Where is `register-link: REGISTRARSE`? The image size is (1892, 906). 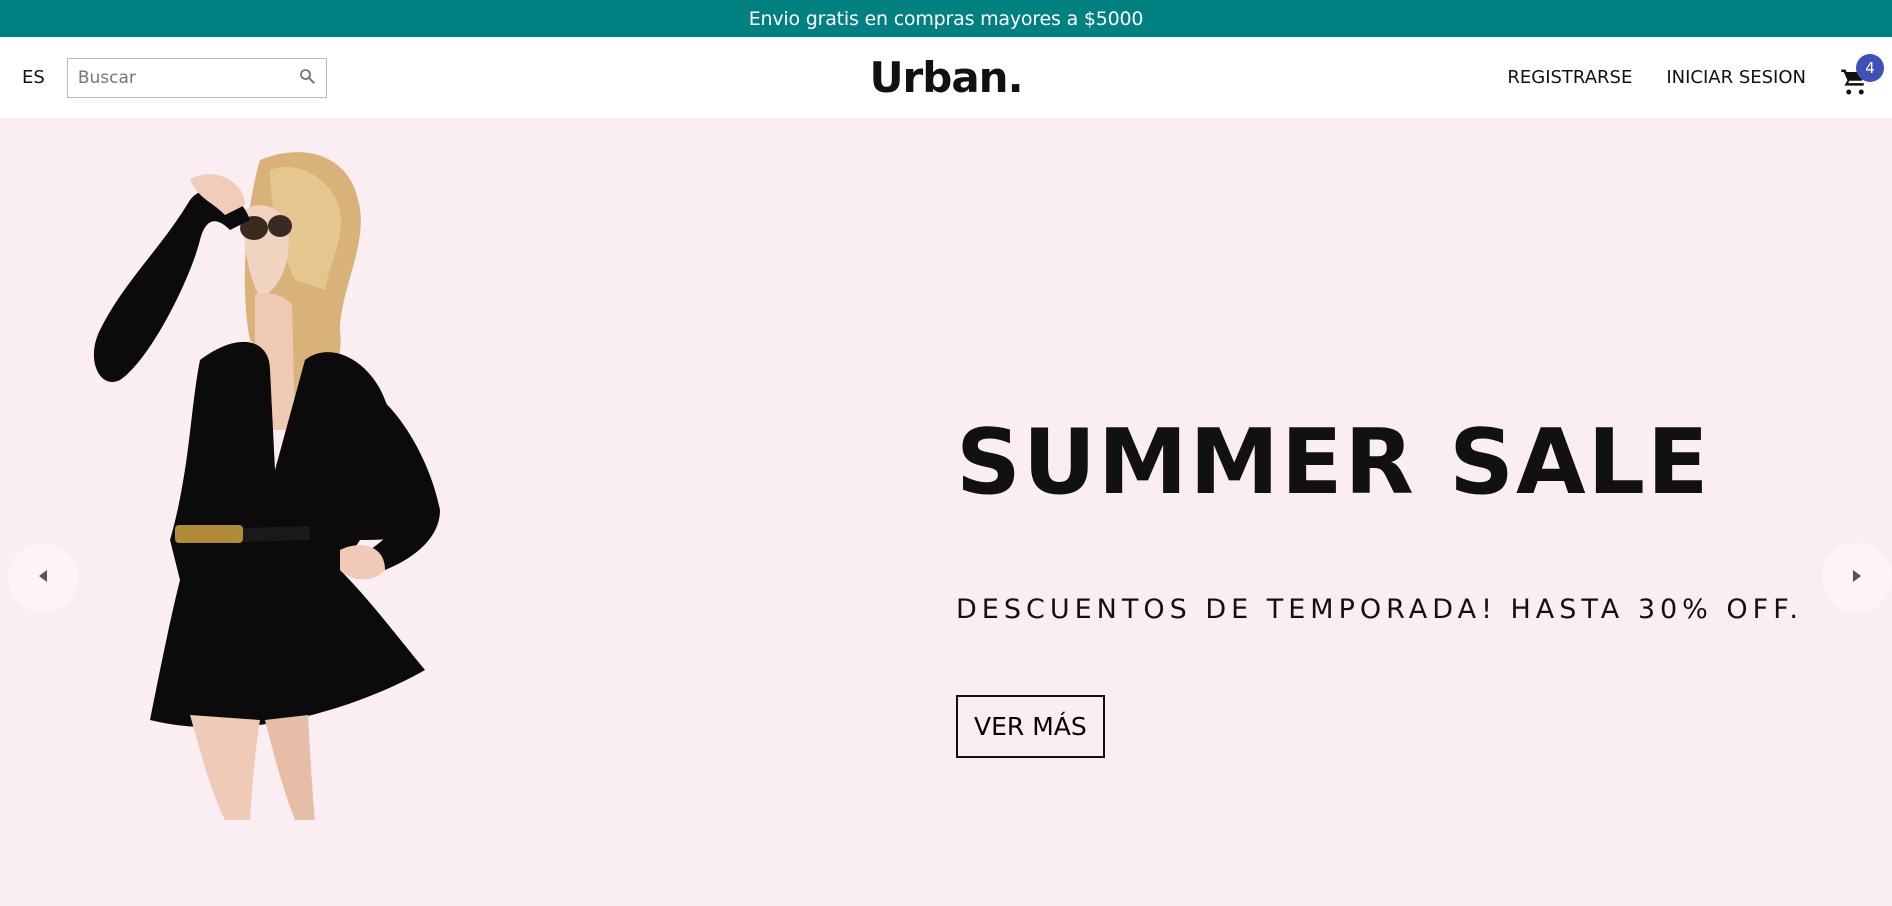 register-link: REGISTRARSE is located at coordinates (1569, 77).